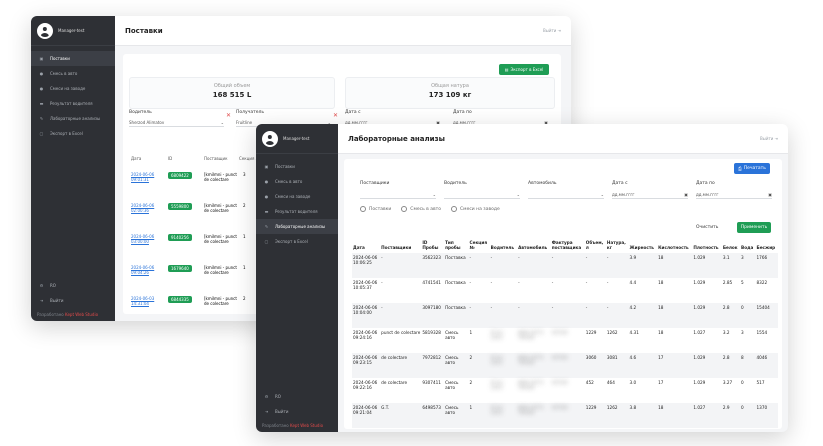  What do you see at coordinates (748, 265) in the screenshot?
I see `table-cell: 3` at bounding box center [748, 265].